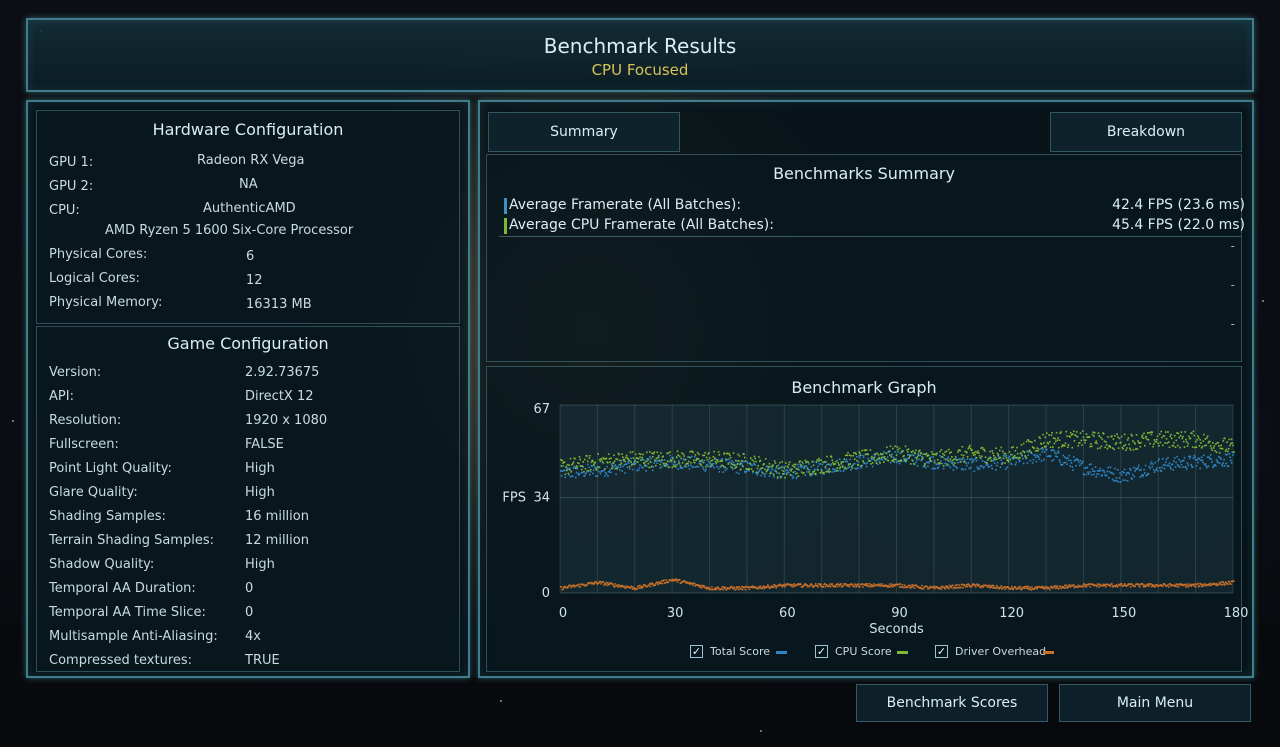 This screenshot has width=1280, height=747. I want to click on game-section-title: Game Configuration, so click(248, 343).